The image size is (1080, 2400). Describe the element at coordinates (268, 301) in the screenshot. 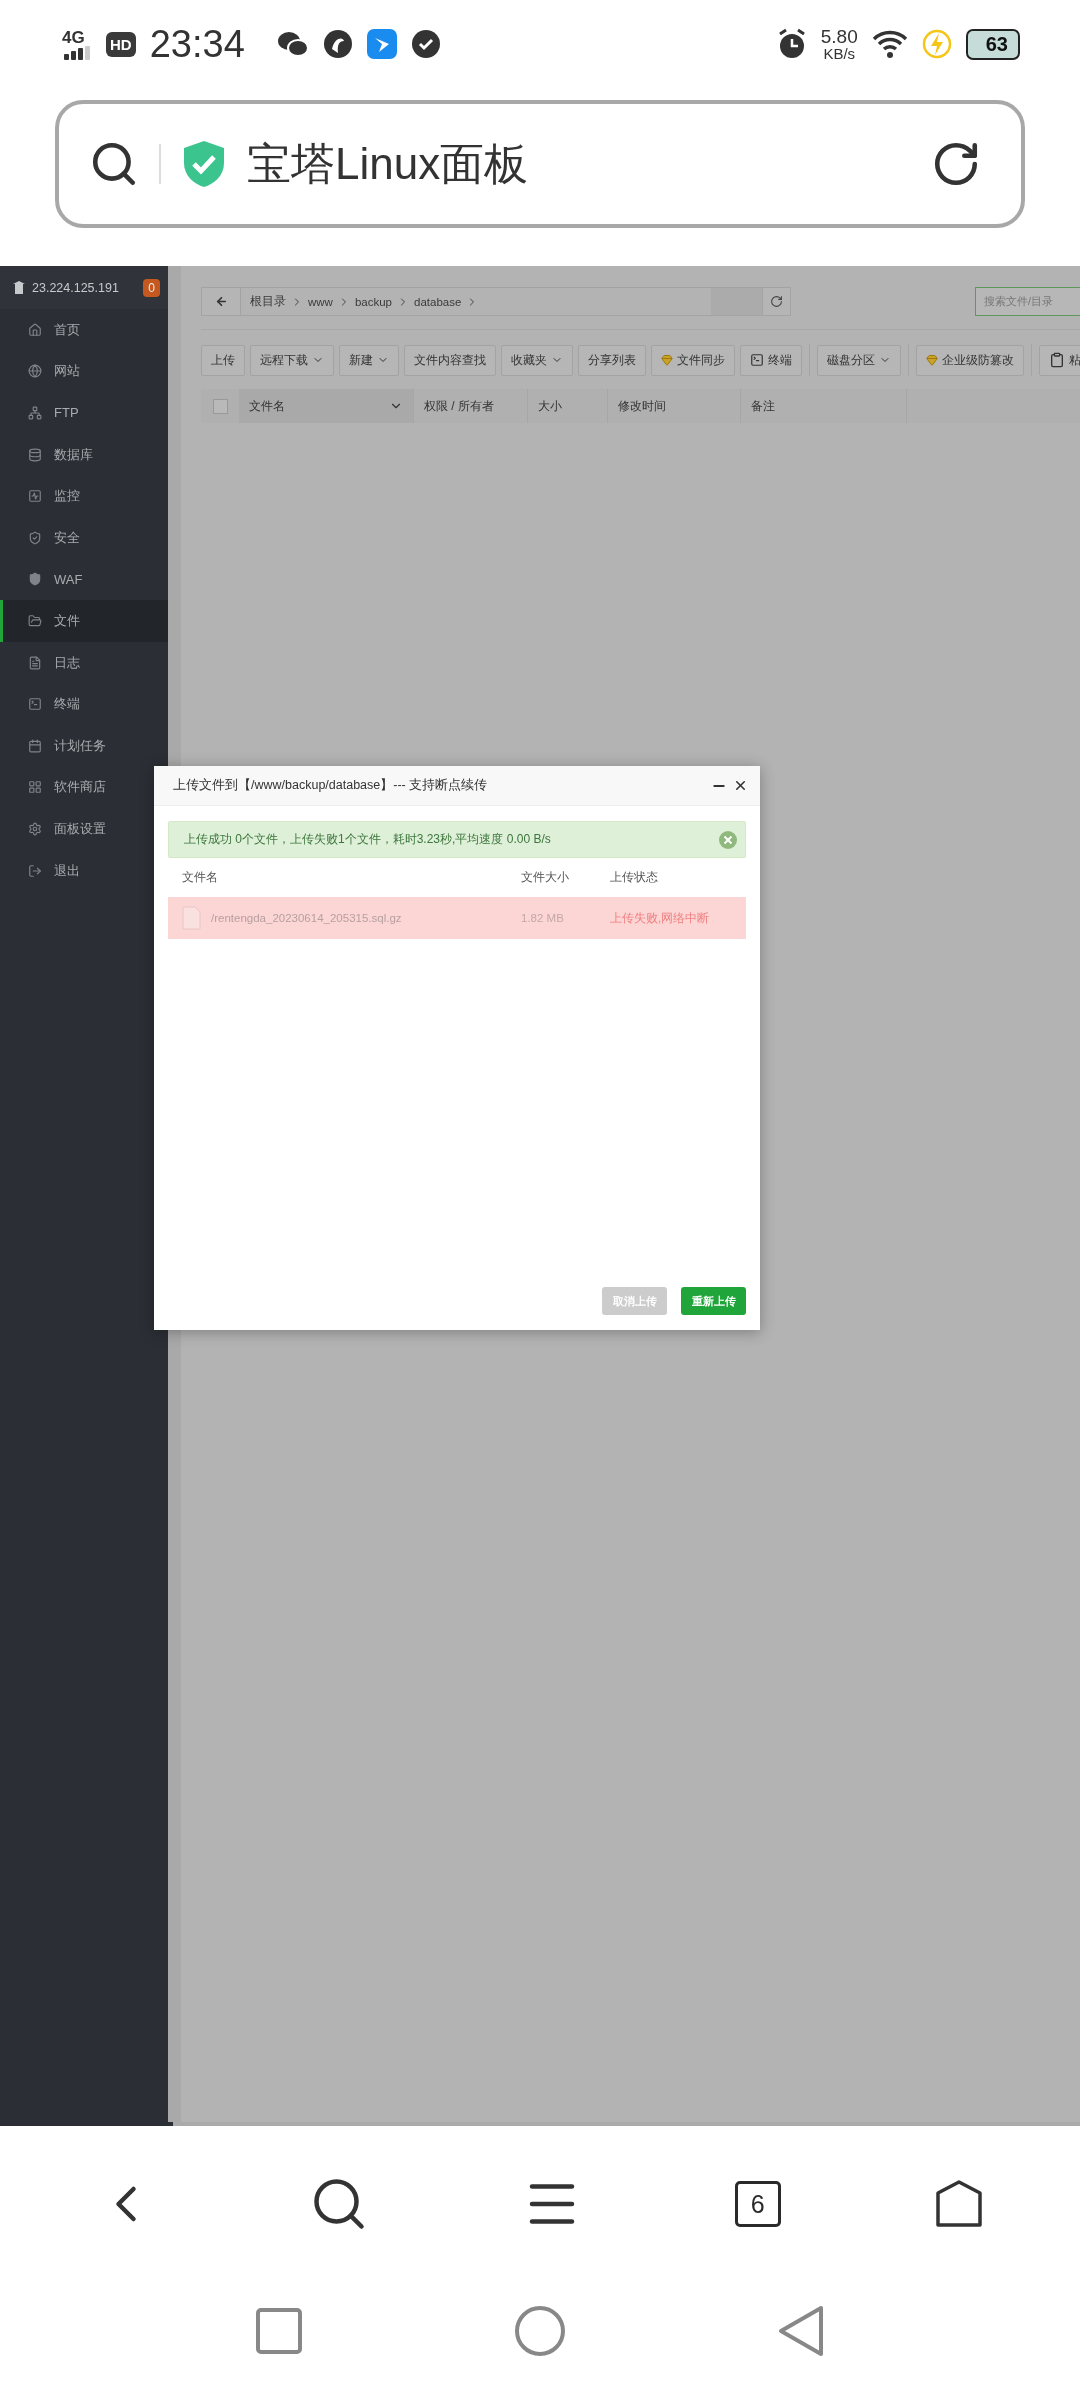

I see `breadcrumb-link: 根目录` at that location.